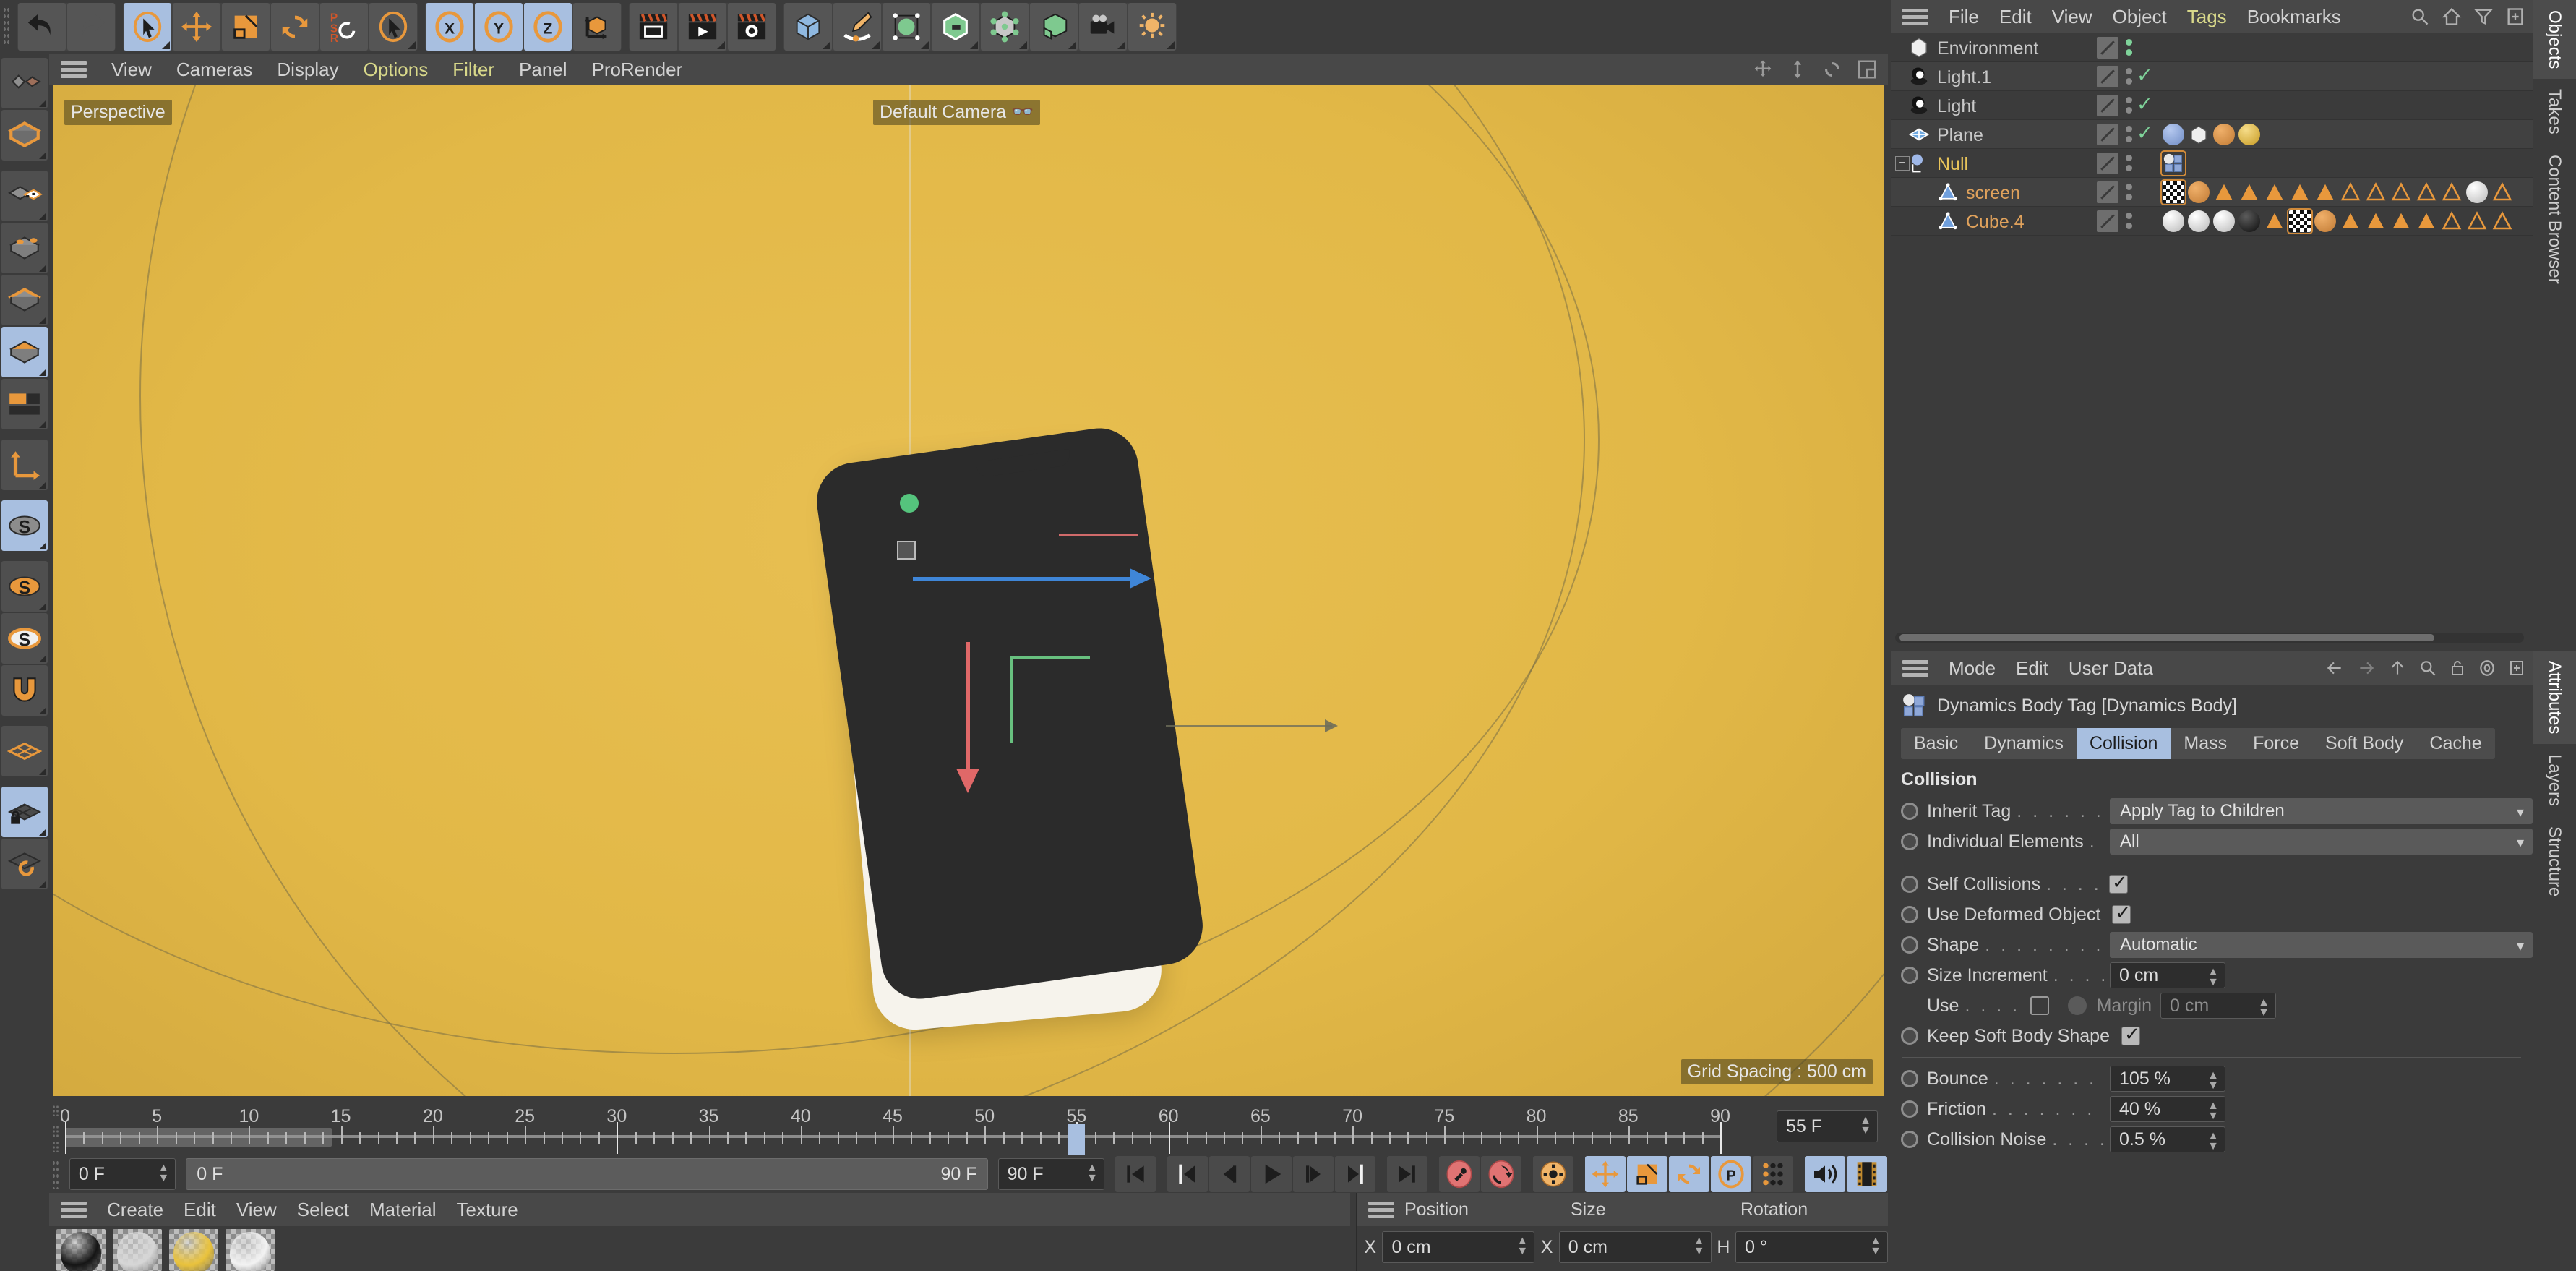 This screenshot has width=2576, height=1271. What do you see at coordinates (2294, 16) in the screenshot?
I see `om-menu-bookmarks: Bookmarks` at bounding box center [2294, 16].